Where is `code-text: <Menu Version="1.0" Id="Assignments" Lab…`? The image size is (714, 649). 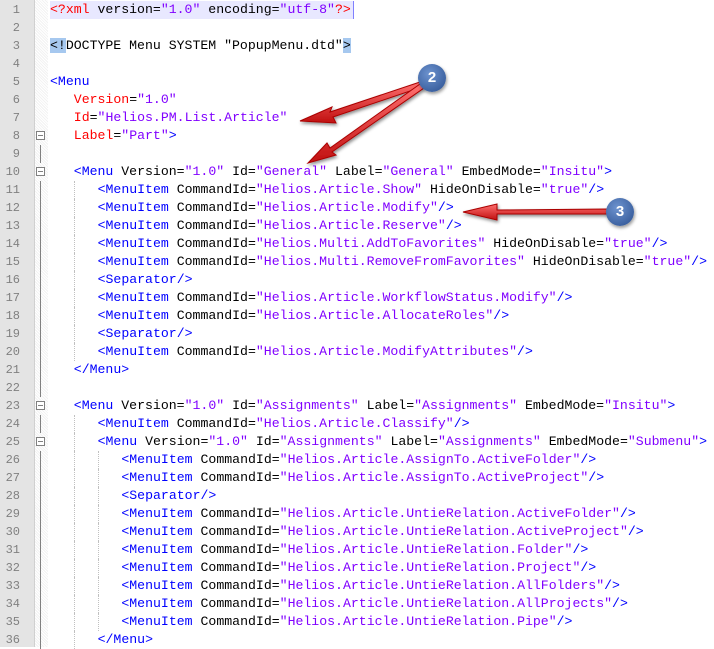
code-text: <Menu Version="1.0" Id="Assignments" Lab… is located at coordinates (376, 406).